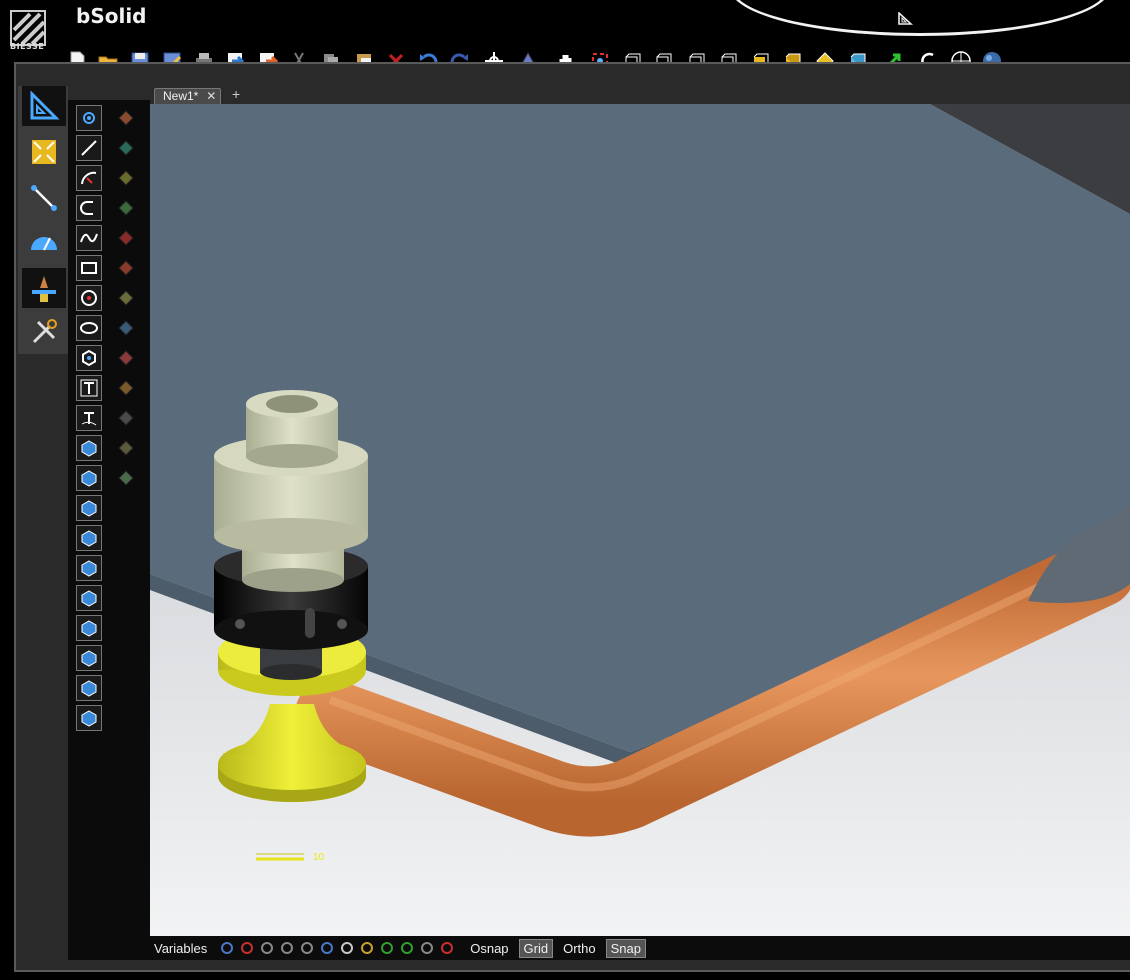 This screenshot has height=980, width=1130. Describe the element at coordinates (89, 658) in the screenshot. I see `sphere-icon` at that location.